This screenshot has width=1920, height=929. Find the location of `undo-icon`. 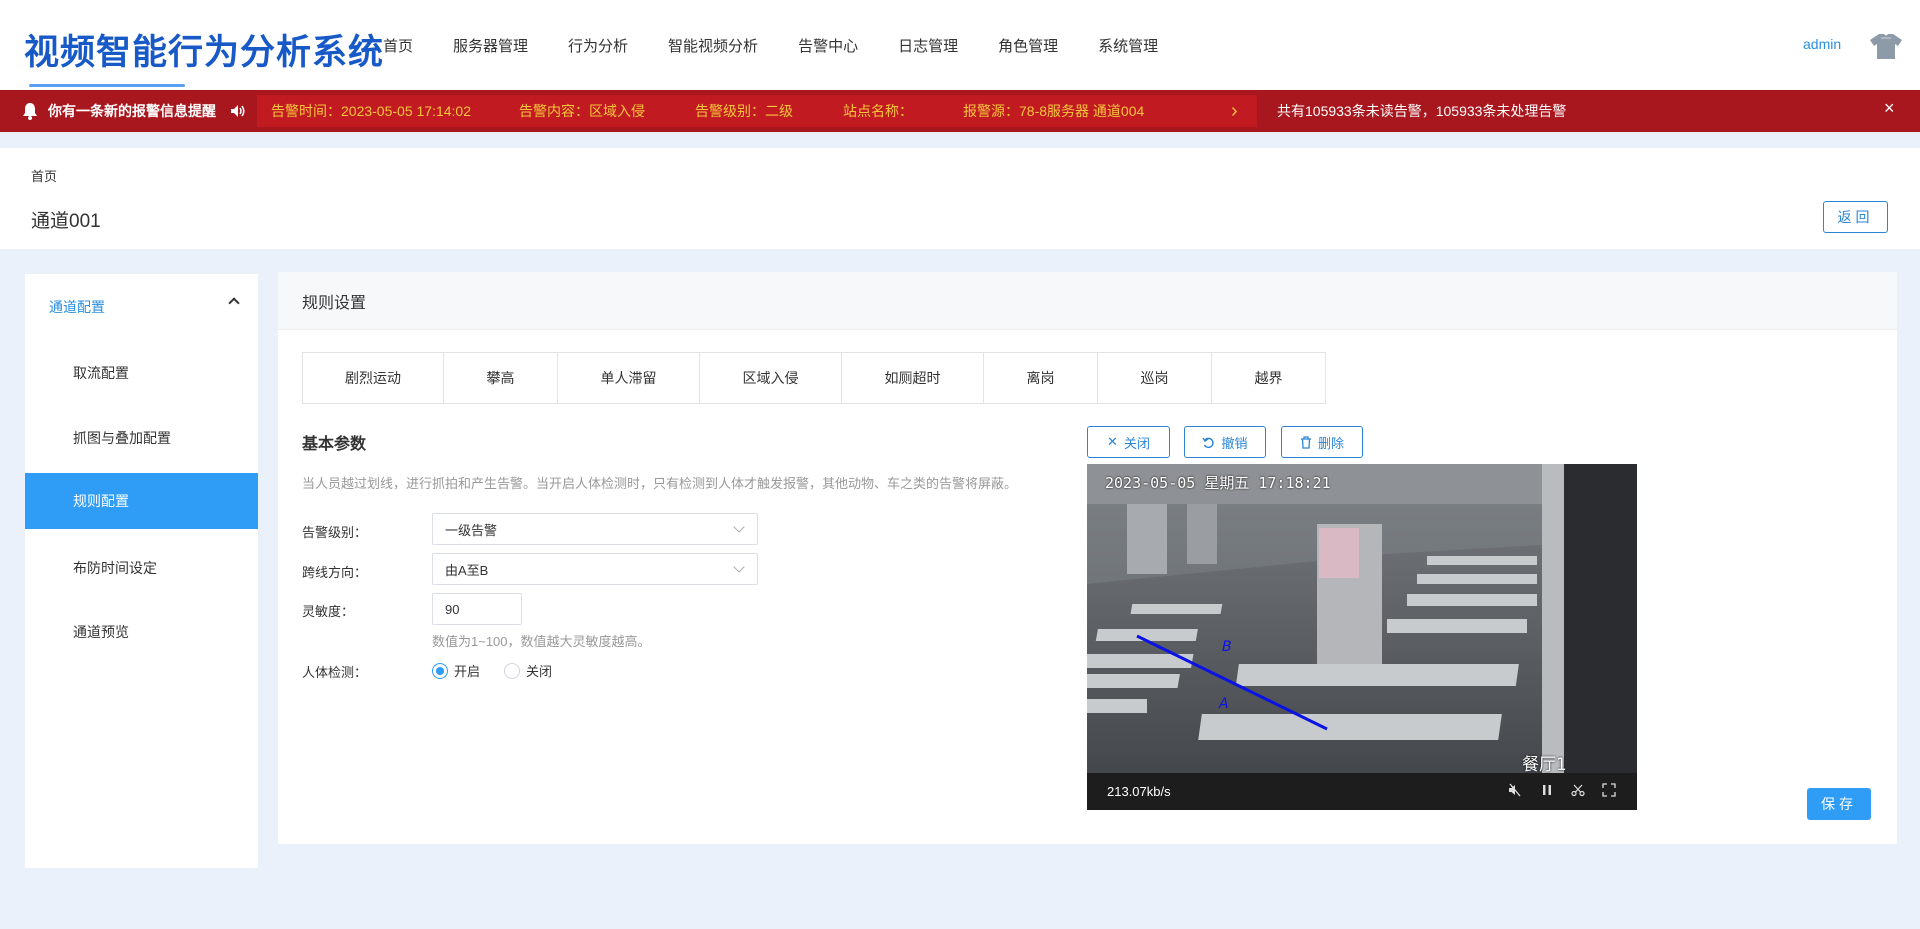

undo-icon is located at coordinates (1208, 442).